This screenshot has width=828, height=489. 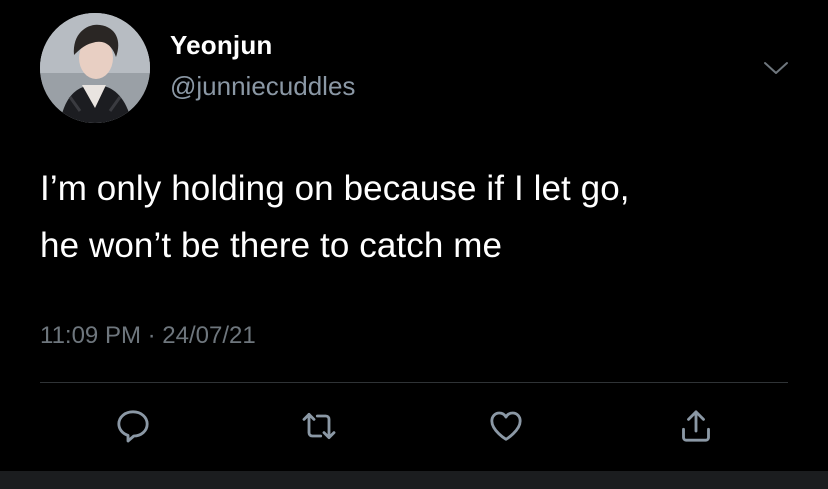 I want to click on divider, so click(x=414, y=382).